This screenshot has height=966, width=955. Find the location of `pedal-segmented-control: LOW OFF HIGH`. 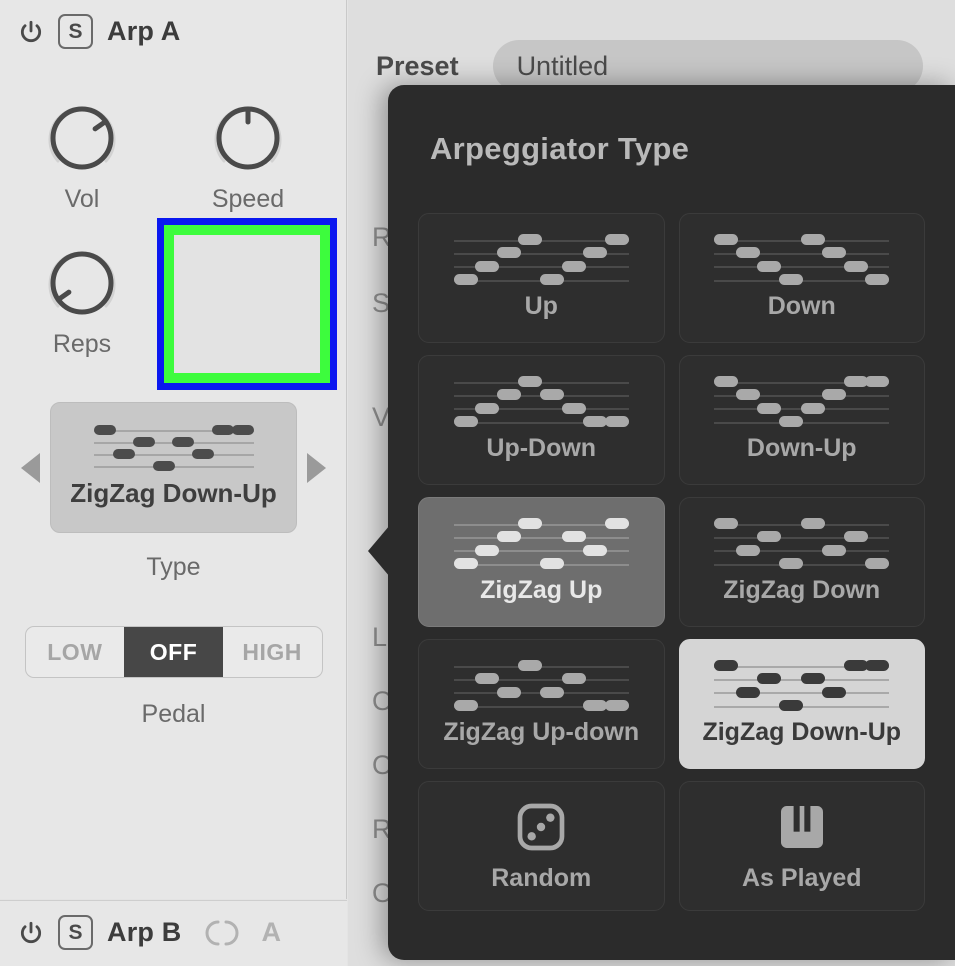

pedal-segmented-control: LOW OFF HIGH is located at coordinates (173, 652).